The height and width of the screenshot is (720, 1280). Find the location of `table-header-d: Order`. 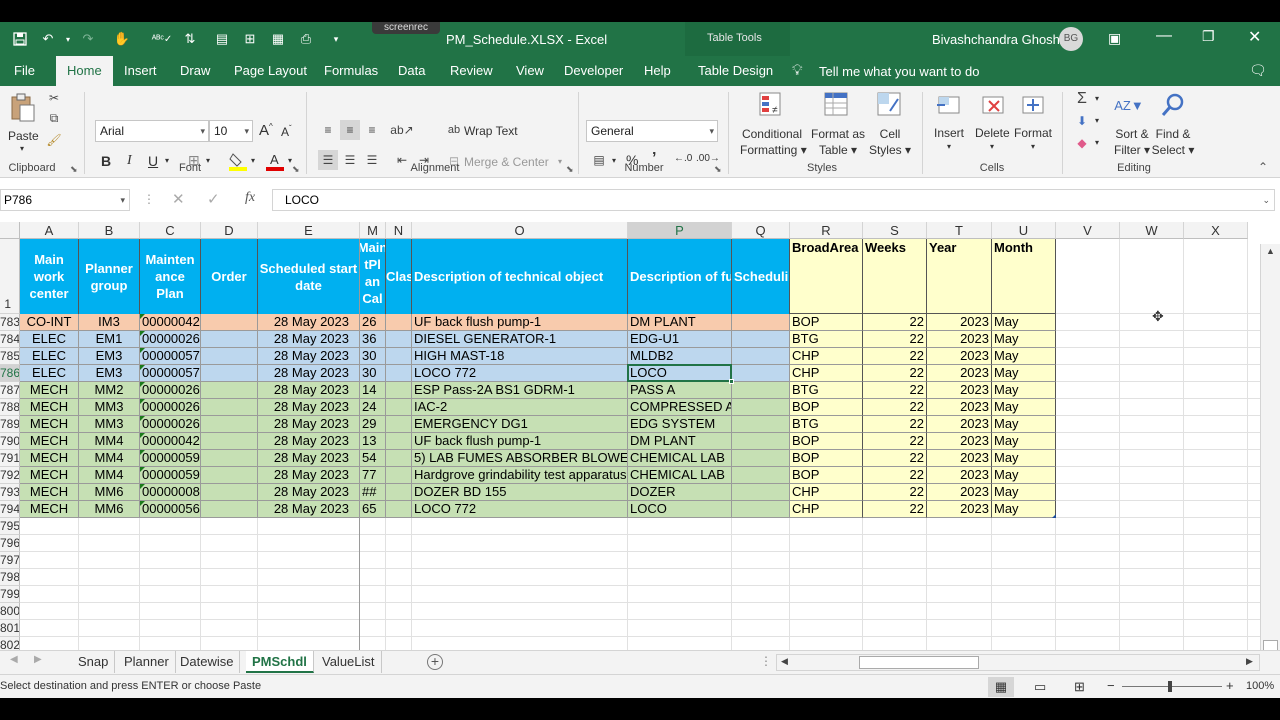

table-header-d: Order is located at coordinates (229, 276).